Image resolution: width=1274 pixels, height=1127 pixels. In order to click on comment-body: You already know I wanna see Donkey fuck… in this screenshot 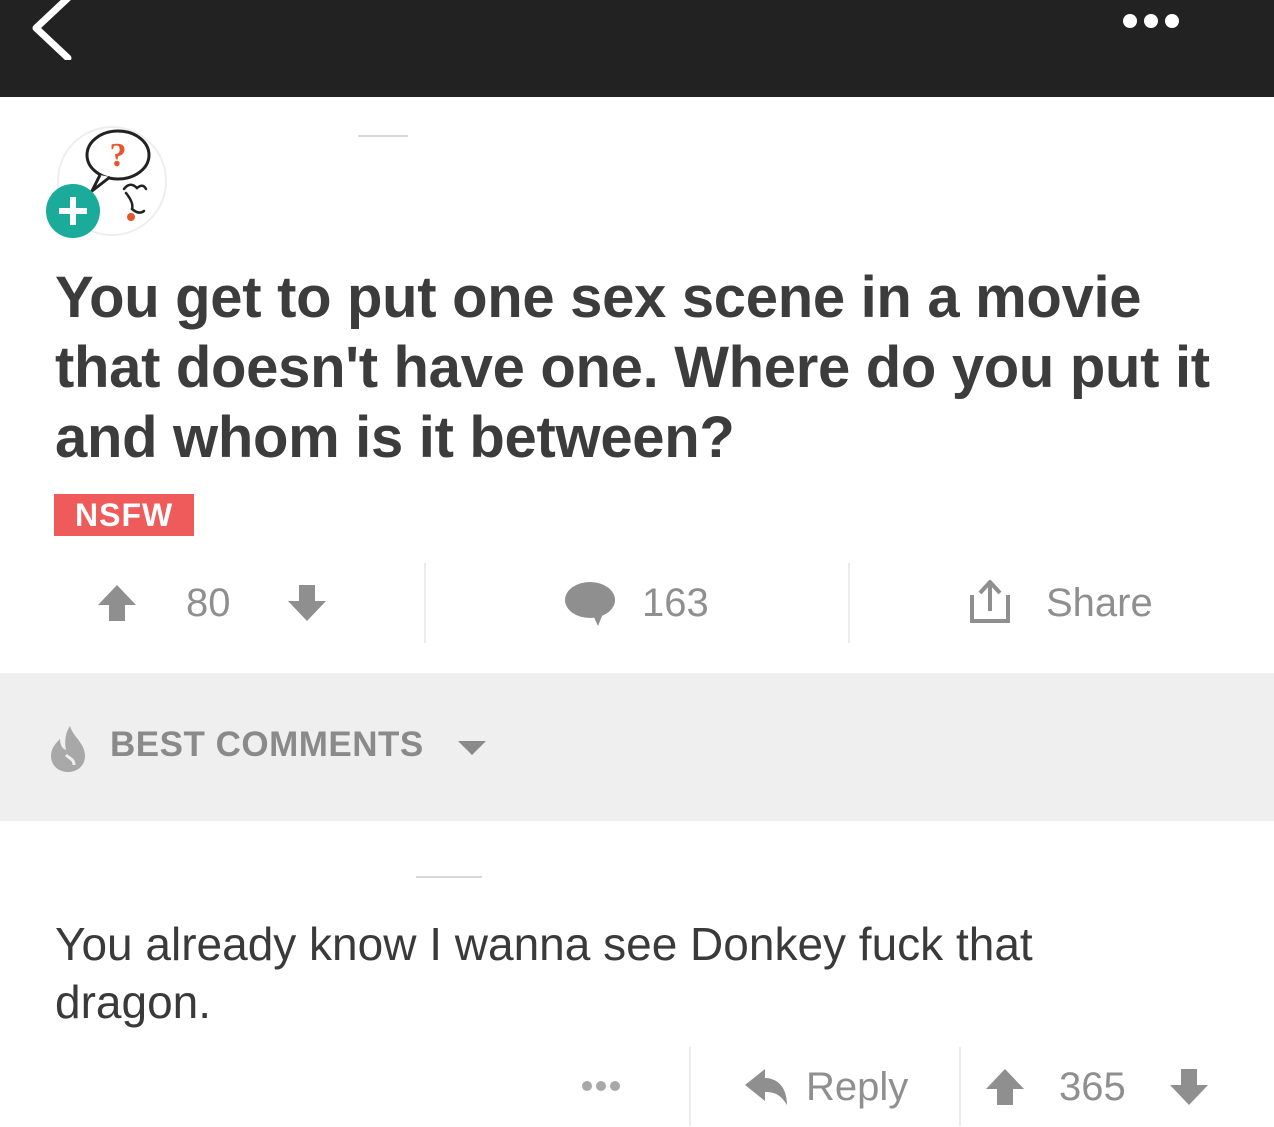, I will do `click(544, 973)`.